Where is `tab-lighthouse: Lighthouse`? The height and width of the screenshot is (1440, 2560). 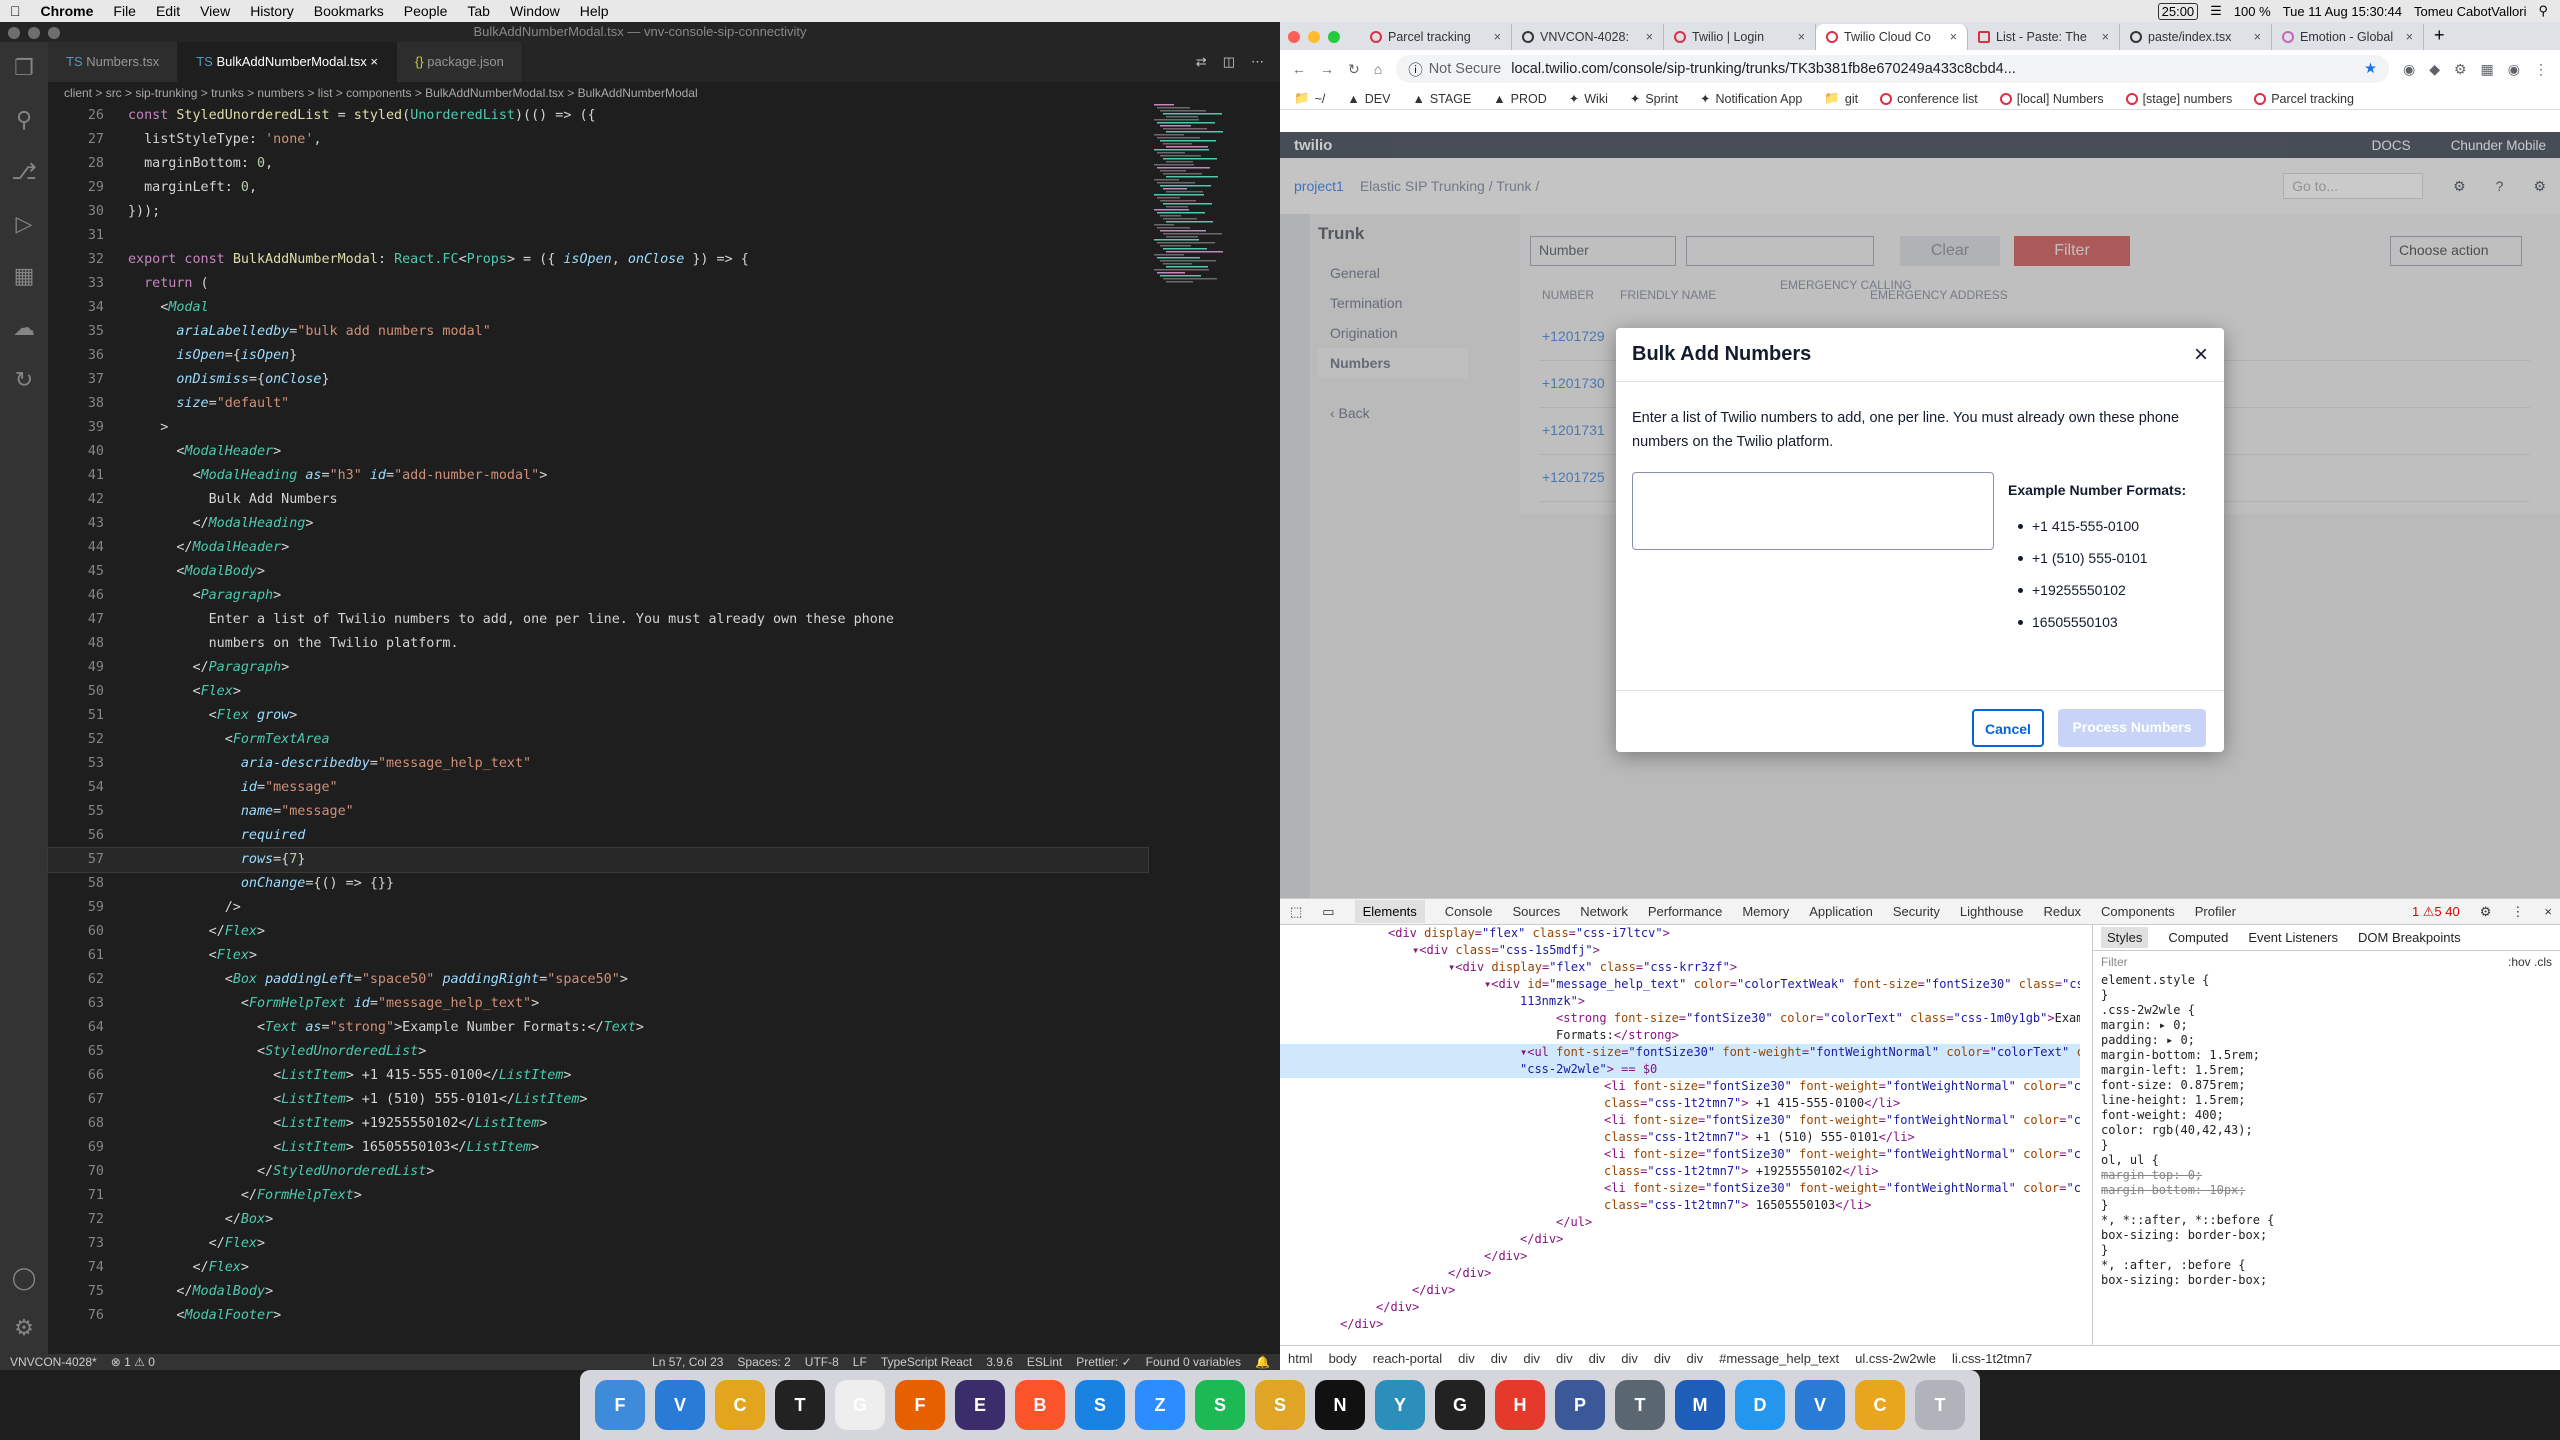
tab-lighthouse: Lighthouse is located at coordinates (1992, 911).